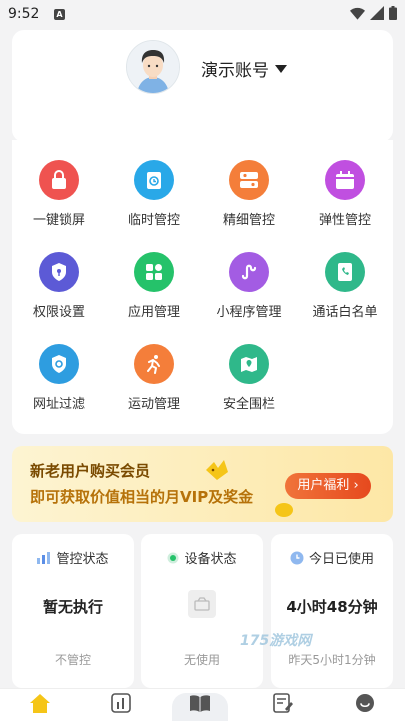 This screenshot has height=721, width=405. I want to click on control-status-card: 管控状态 暂无执行 不管控, so click(73, 611).